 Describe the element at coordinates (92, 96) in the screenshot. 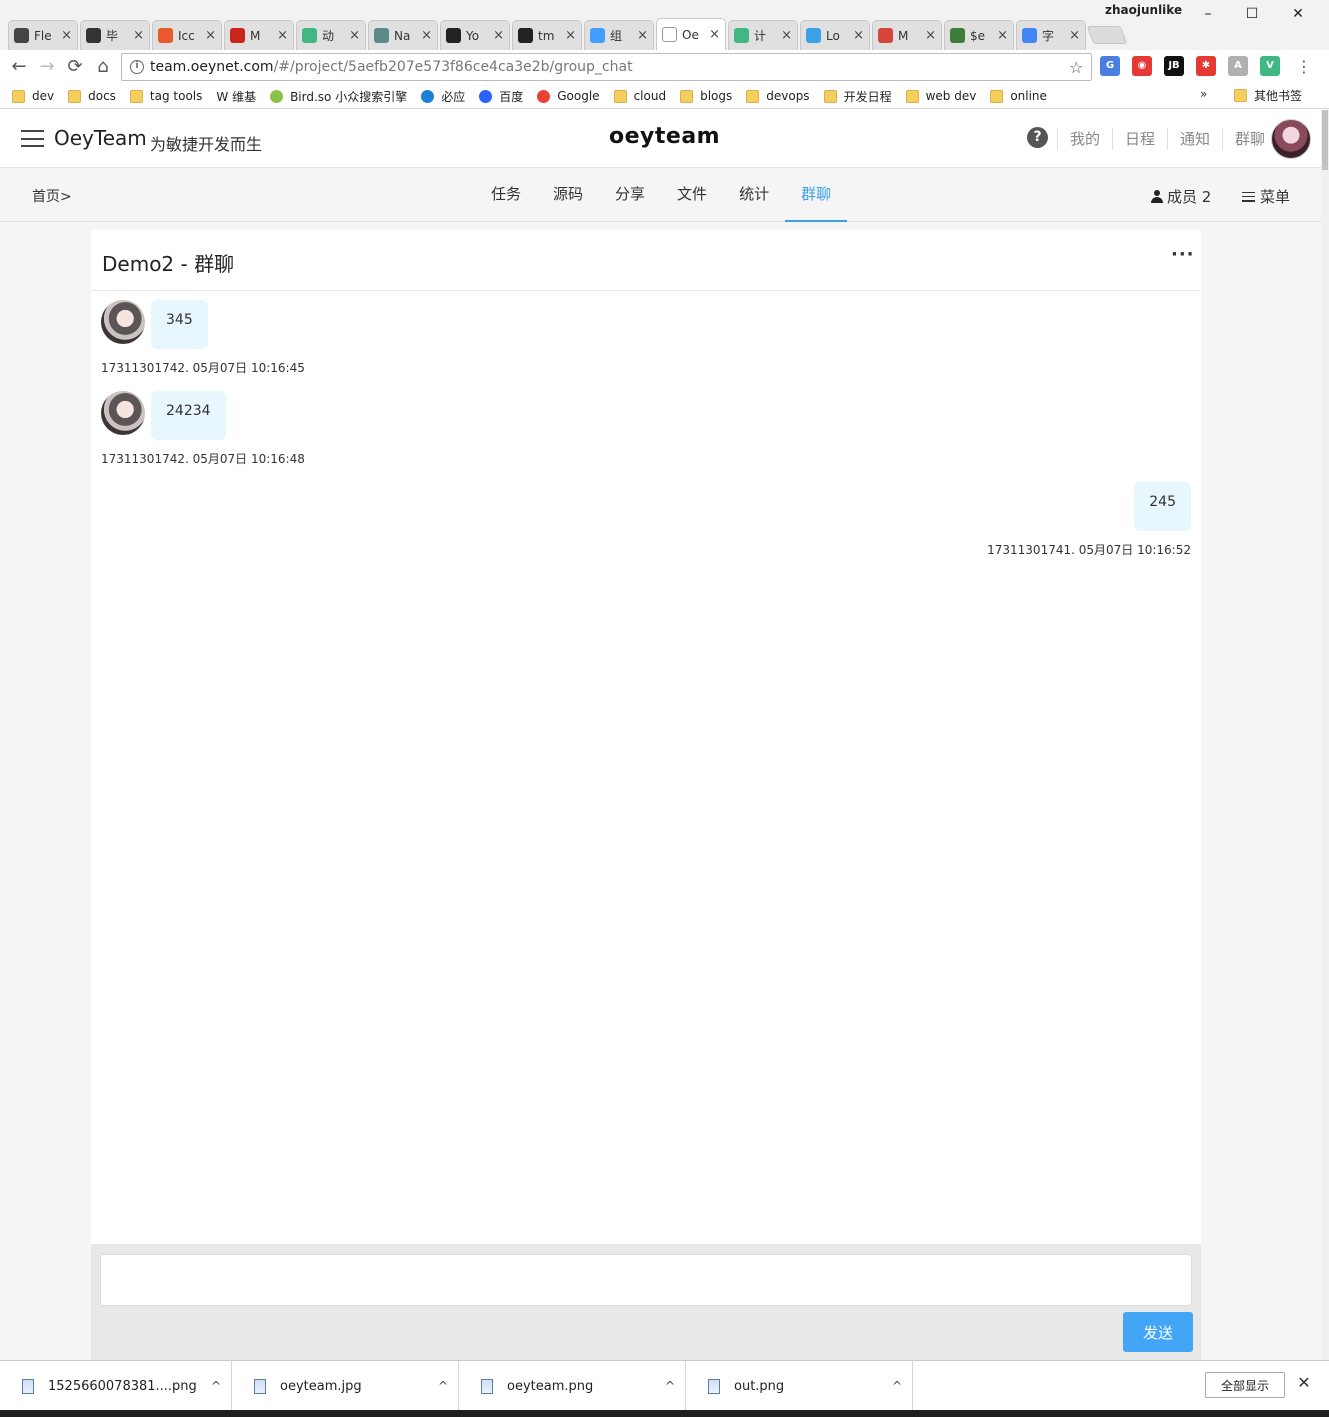

I see `bookmark-item: docs` at that location.